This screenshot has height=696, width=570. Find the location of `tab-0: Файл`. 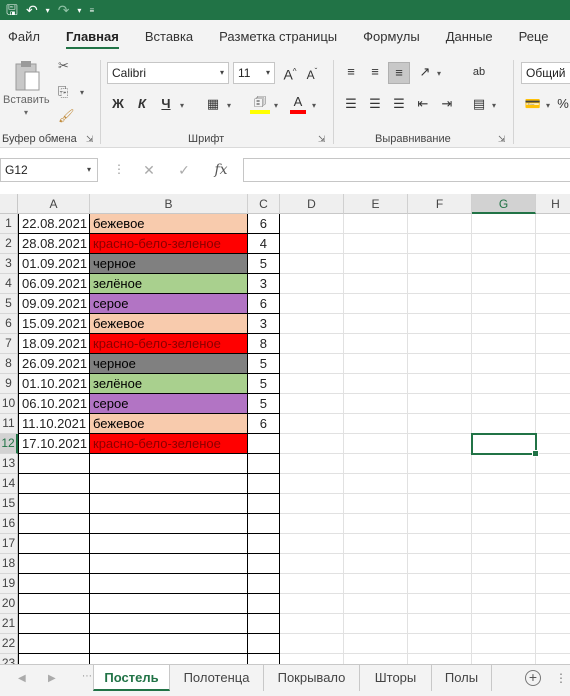

tab-0: Файл is located at coordinates (26, 37).